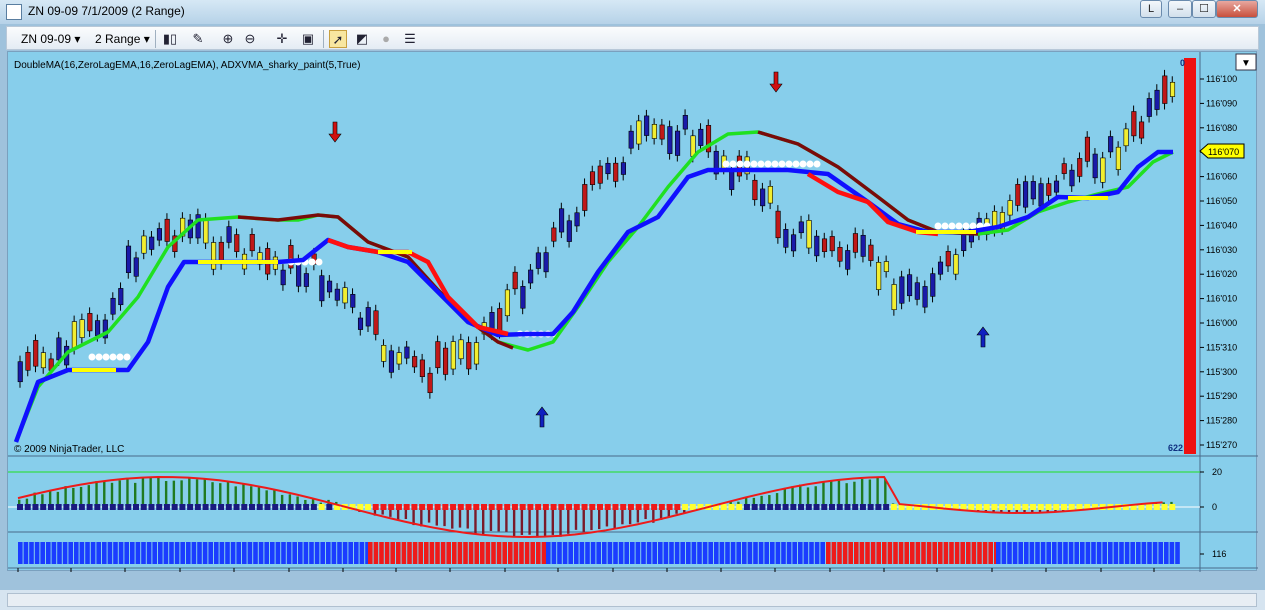 This screenshot has height=610, width=1265. What do you see at coordinates (228, 39) in the screenshot?
I see `zoom-in-icon: ⊕` at bounding box center [228, 39].